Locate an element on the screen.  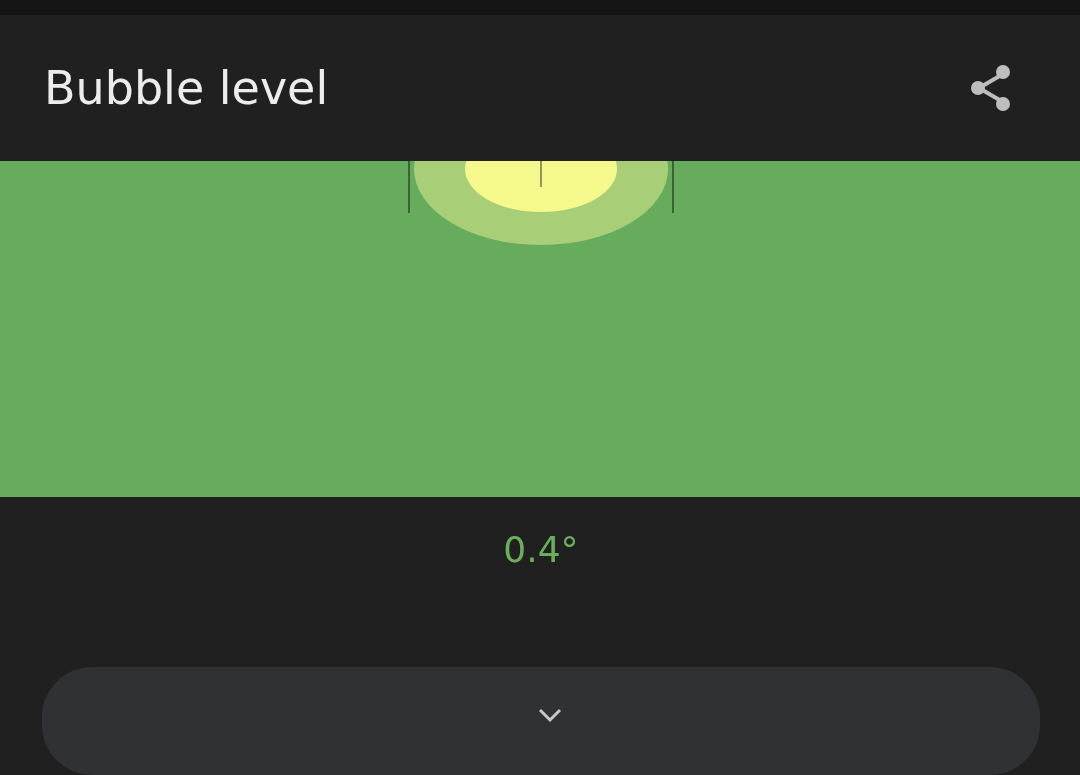
app-title: Bubble level is located at coordinates (186, 87).